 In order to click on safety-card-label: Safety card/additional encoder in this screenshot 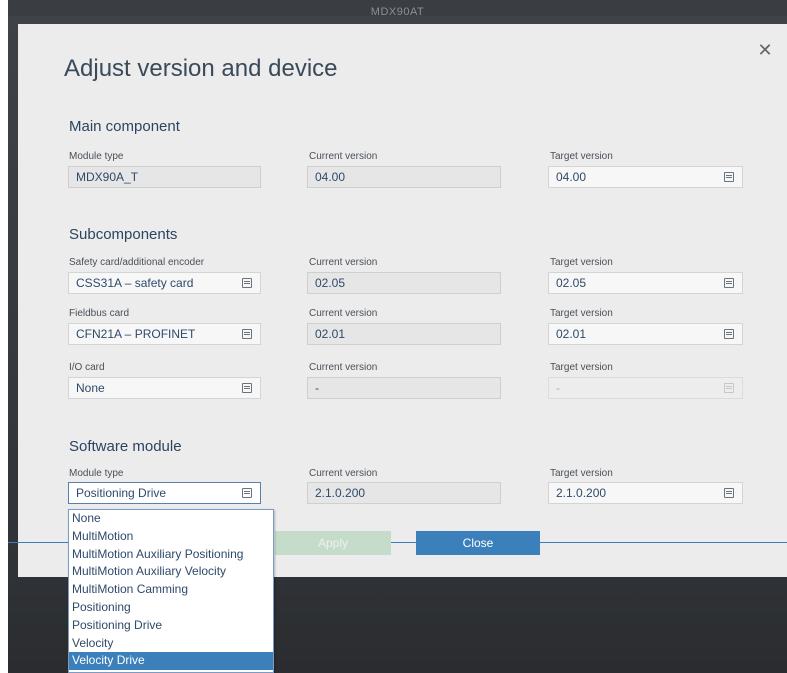, I will do `click(137, 262)`.